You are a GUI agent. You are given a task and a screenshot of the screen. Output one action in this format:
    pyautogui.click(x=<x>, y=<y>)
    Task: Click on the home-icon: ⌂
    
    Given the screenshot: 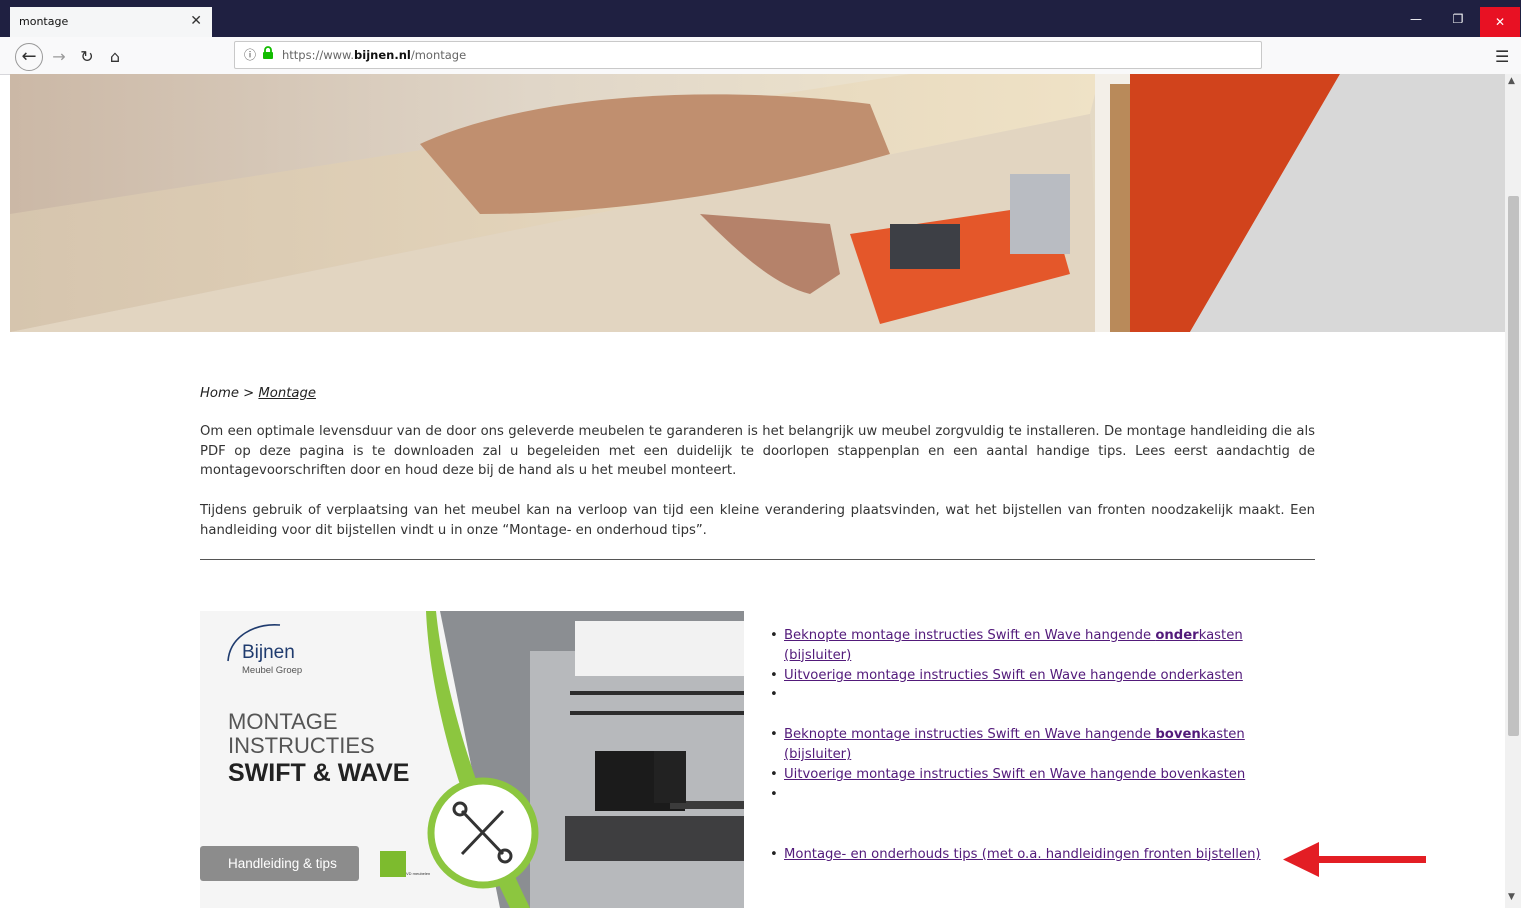 What is the action you would take?
    pyautogui.click(x=115, y=57)
    